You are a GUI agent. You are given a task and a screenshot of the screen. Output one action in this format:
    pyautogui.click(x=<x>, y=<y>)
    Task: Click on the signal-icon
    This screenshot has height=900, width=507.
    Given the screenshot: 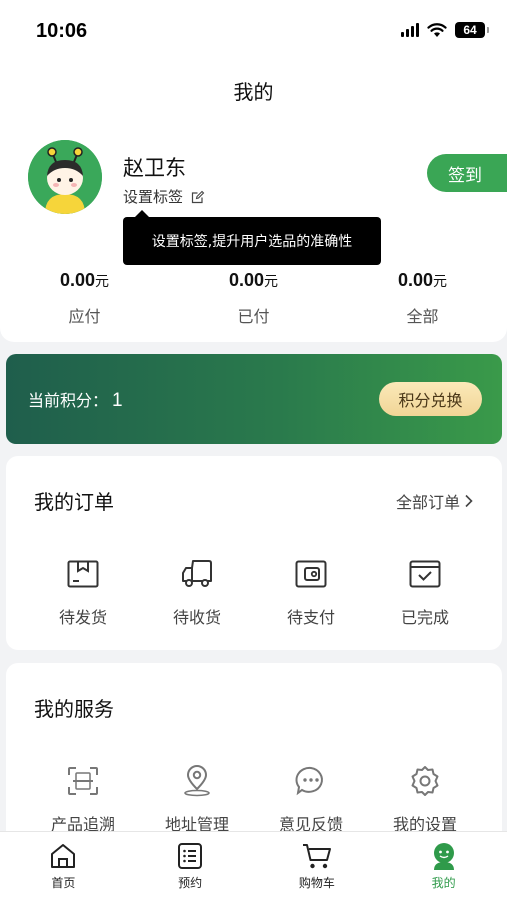 What is the action you would take?
    pyautogui.click(x=410, y=30)
    